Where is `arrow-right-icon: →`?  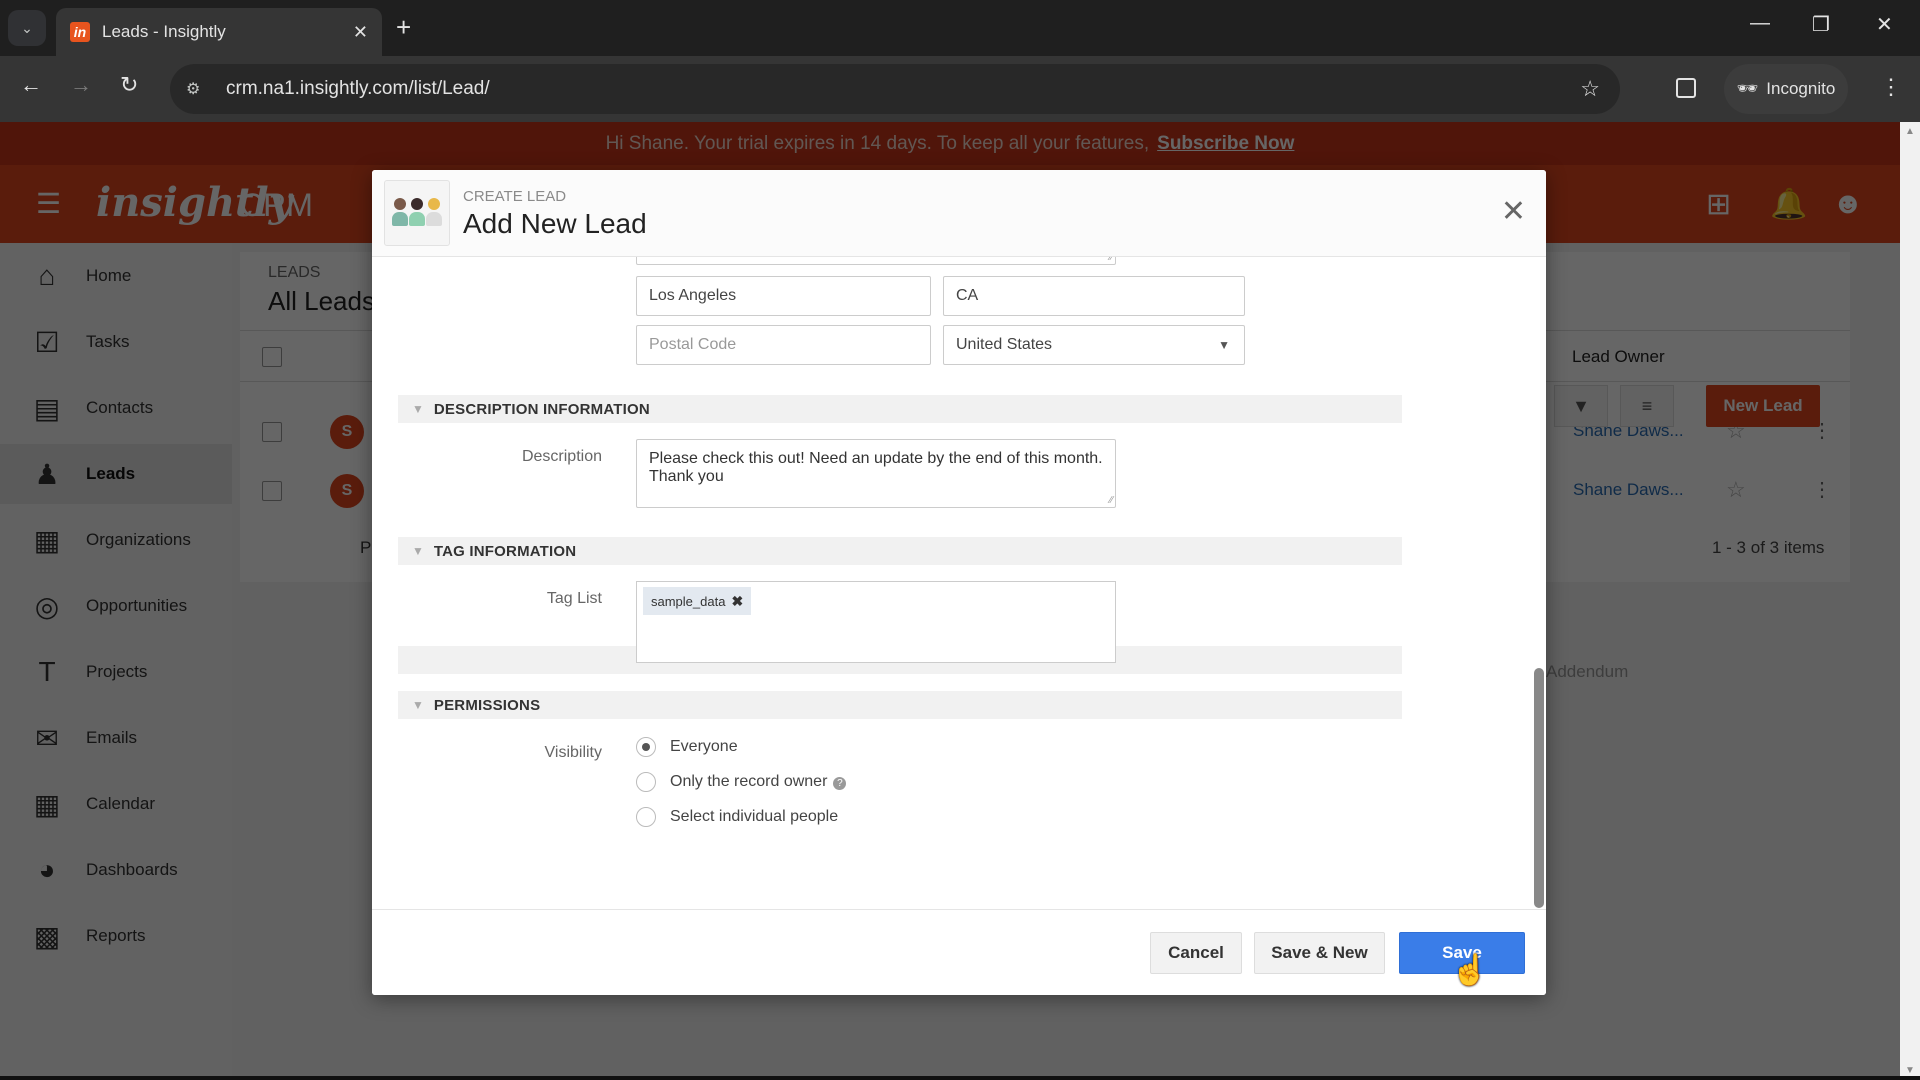 arrow-right-icon: → is located at coordinates (81, 84).